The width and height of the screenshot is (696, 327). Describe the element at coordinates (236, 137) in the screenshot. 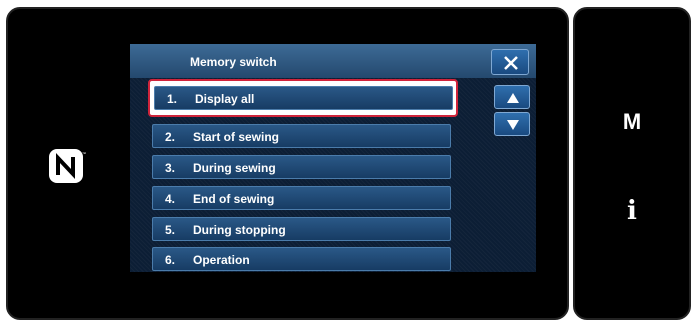

I see `menu-item-label: Start of sewing` at that location.